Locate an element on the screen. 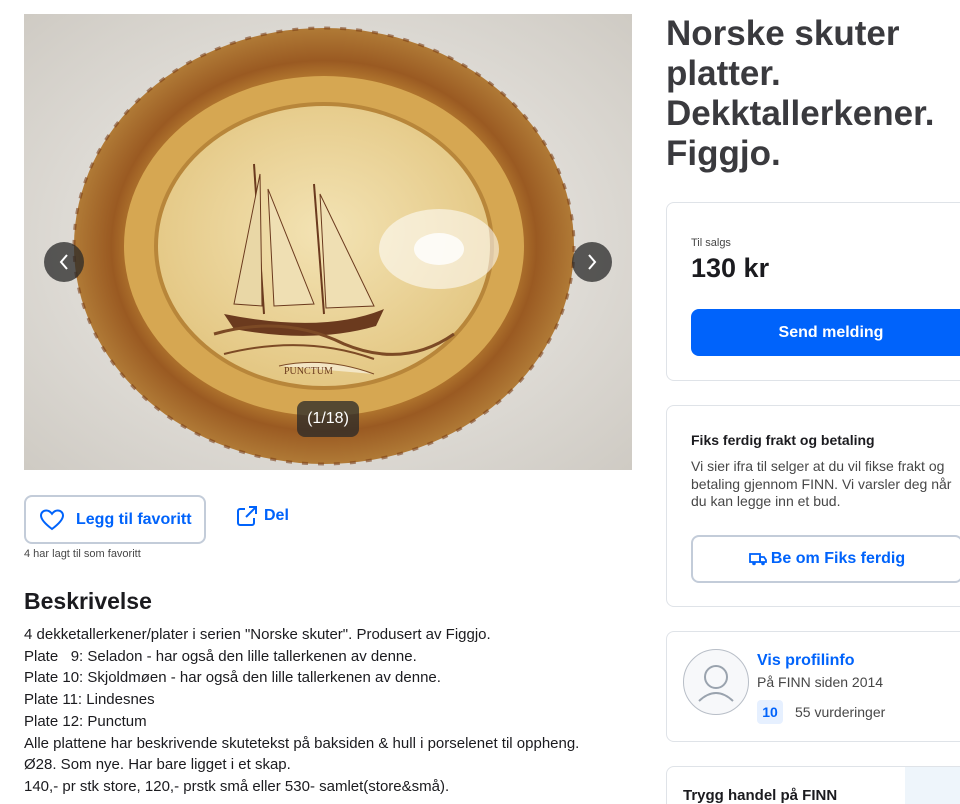 The image size is (960, 804). description-line: Plate 12: Punctum is located at coordinates (85, 721).